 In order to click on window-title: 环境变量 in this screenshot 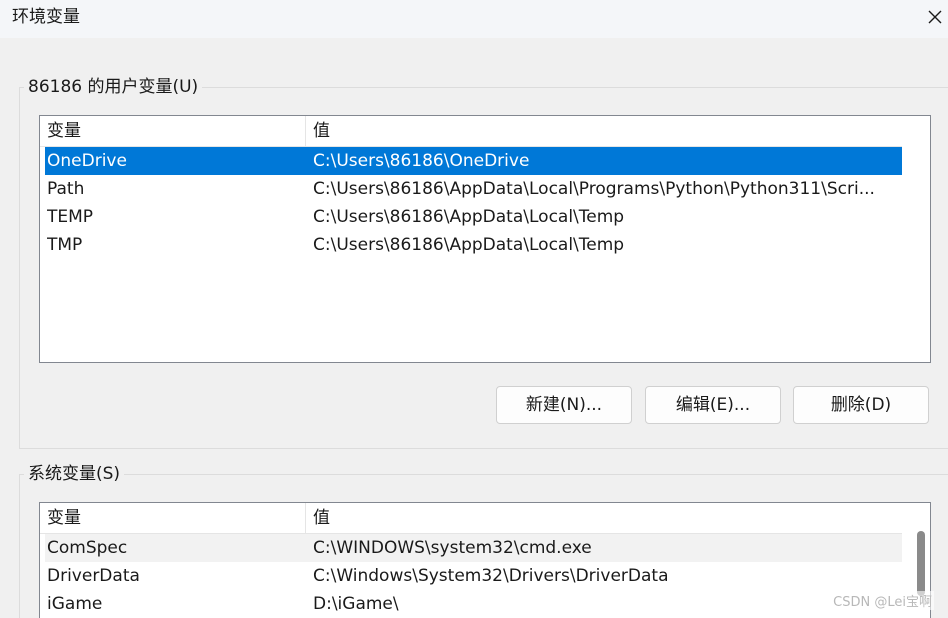, I will do `click(46, 17)`.